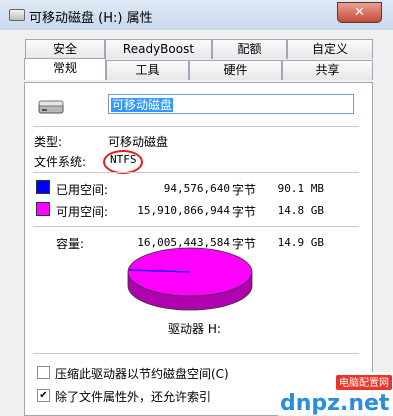 This screenshot has width=393, height=416. I want to click on free-space-bytes: 15,910,866,944, so click(183, 210).